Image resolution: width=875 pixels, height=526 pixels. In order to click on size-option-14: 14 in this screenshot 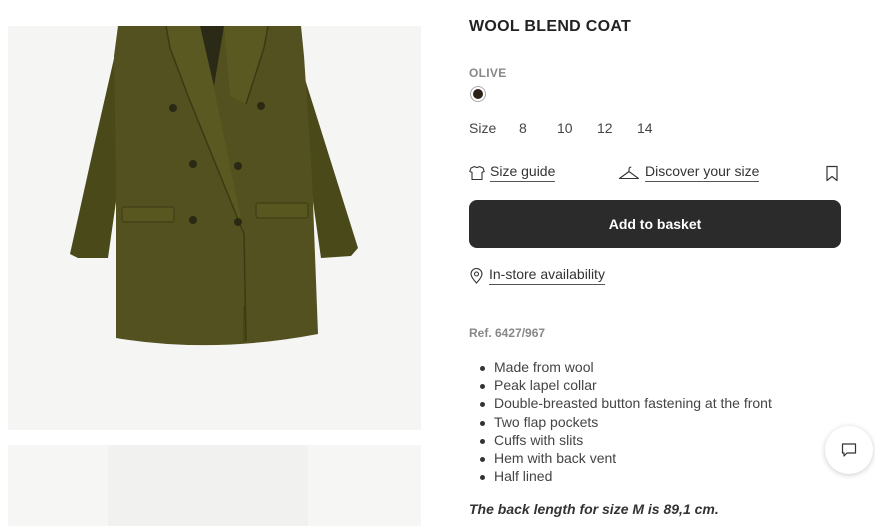, I will do `click(645, 128)`.